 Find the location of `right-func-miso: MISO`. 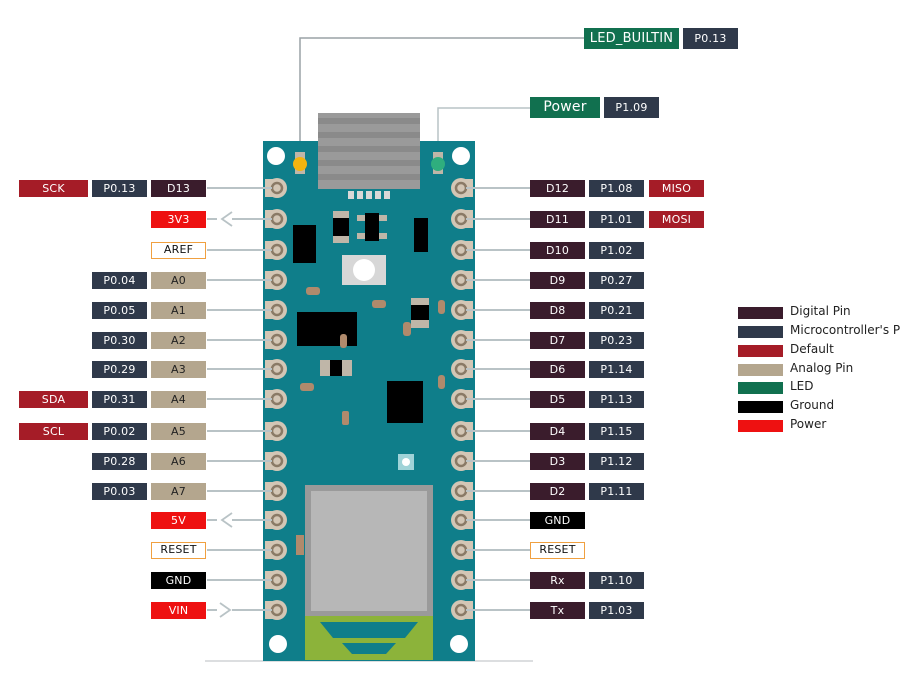

right-func-miso: MISO is located at coordinates (676, 188).